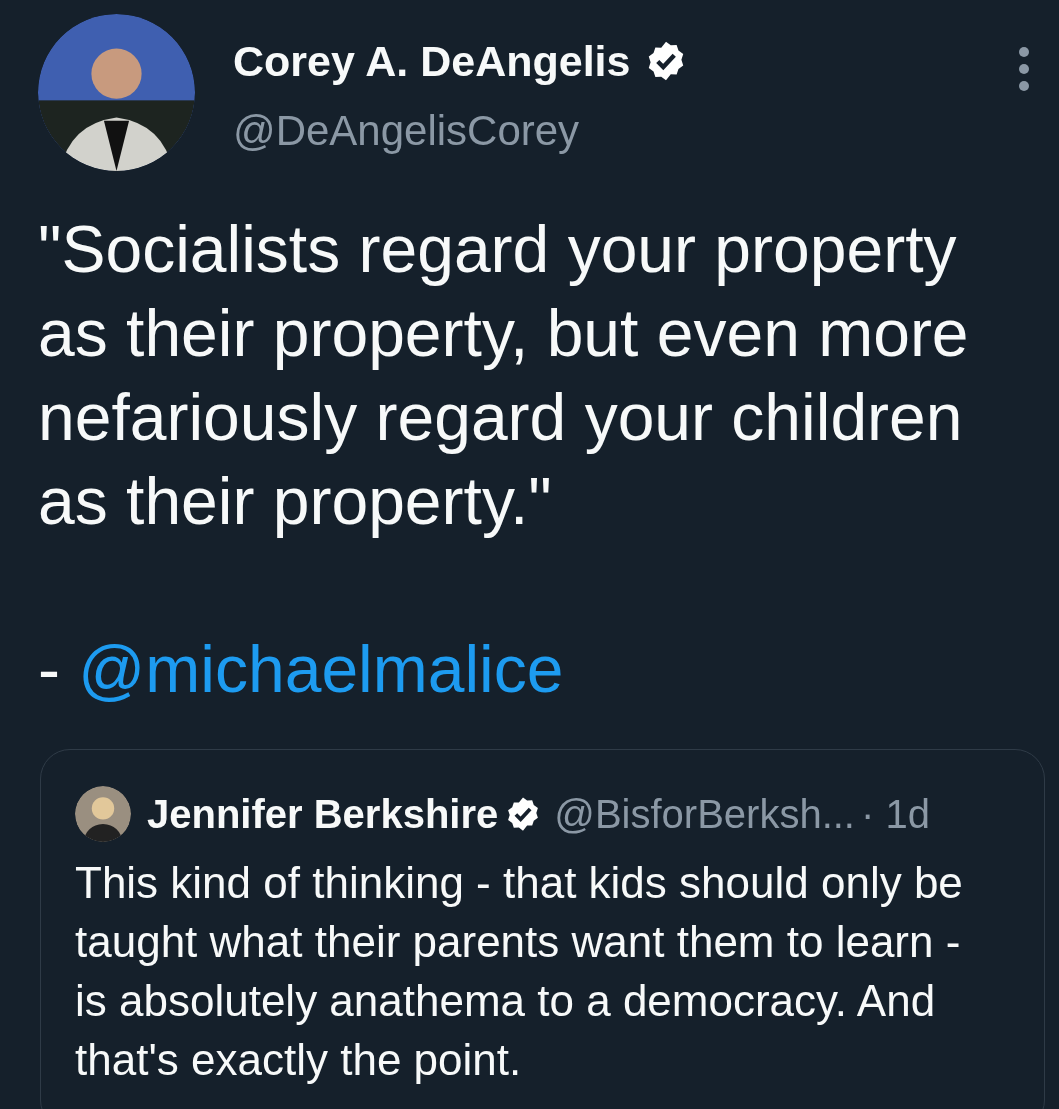  Describe the element at coordinates (49, 669) in the screenshot. I see `attribution-dash: -` at that location.